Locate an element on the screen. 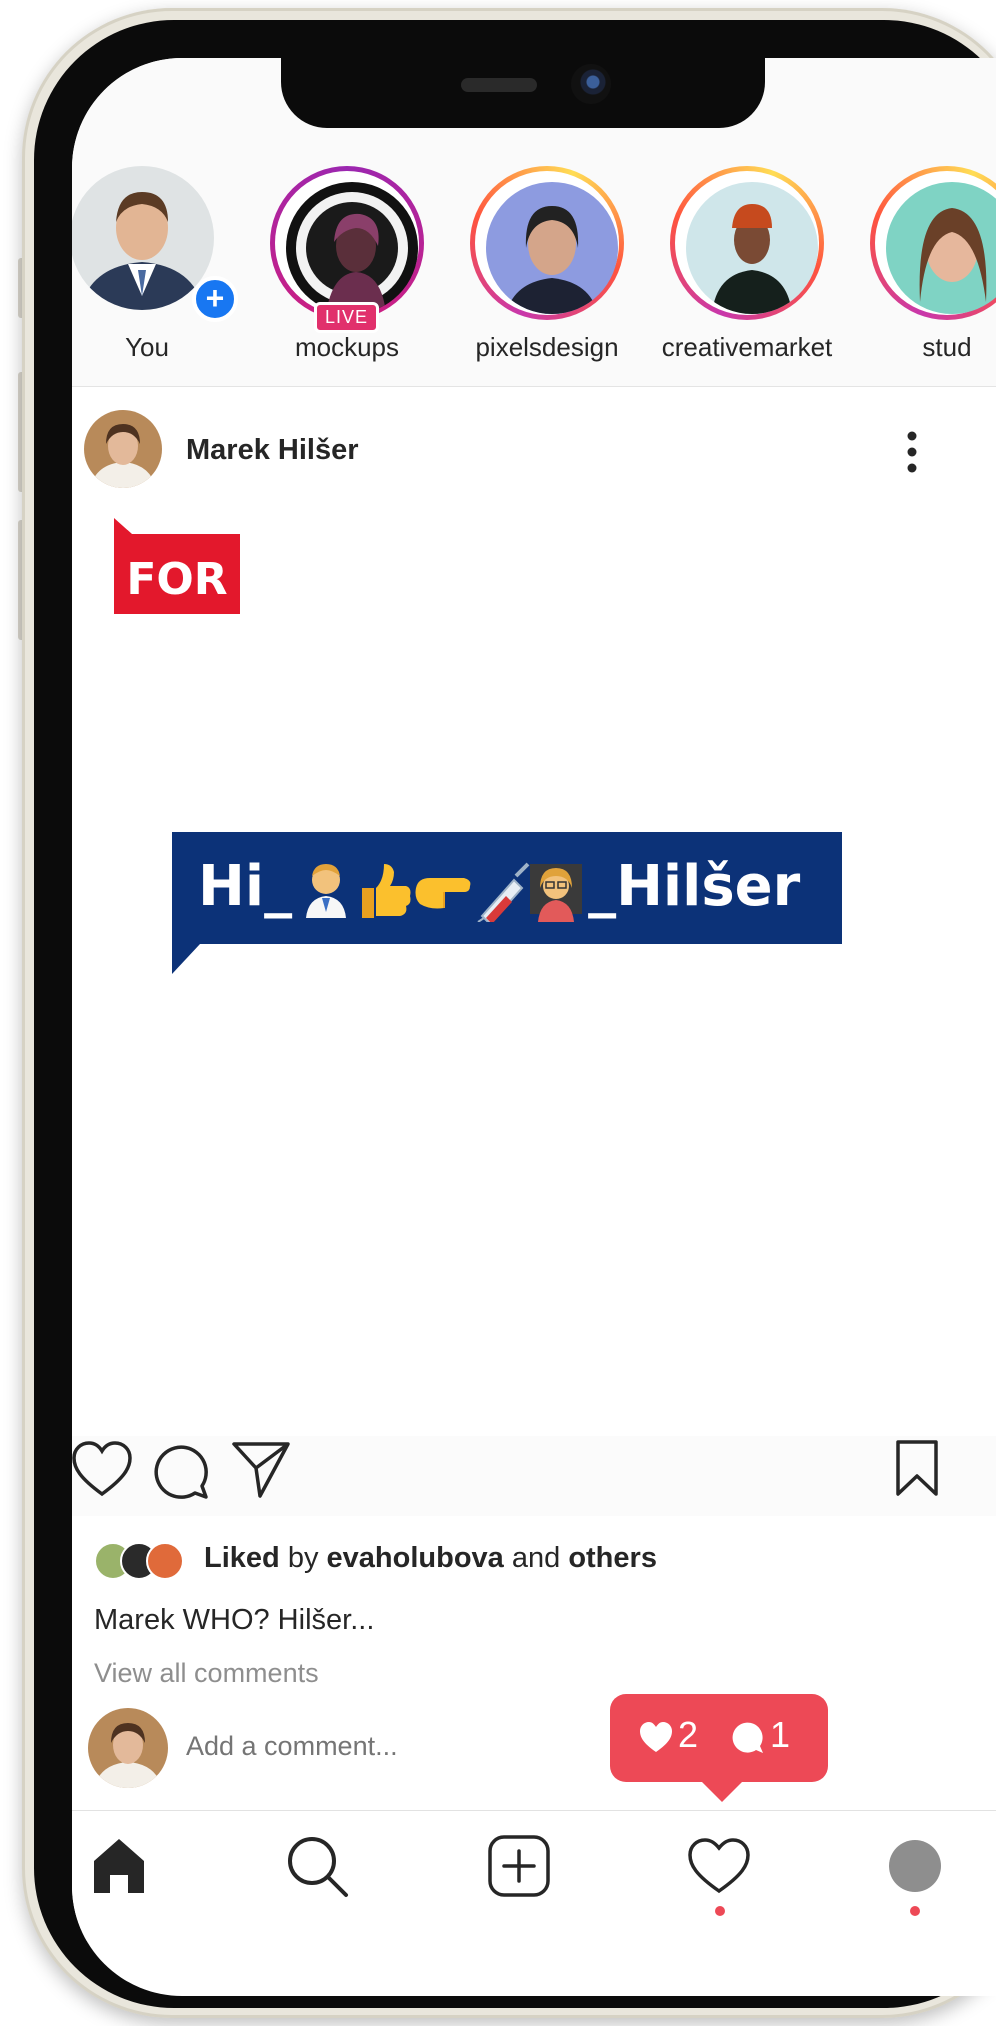  banner-suffix: _Hilšer is located at coordinates (694, 886).